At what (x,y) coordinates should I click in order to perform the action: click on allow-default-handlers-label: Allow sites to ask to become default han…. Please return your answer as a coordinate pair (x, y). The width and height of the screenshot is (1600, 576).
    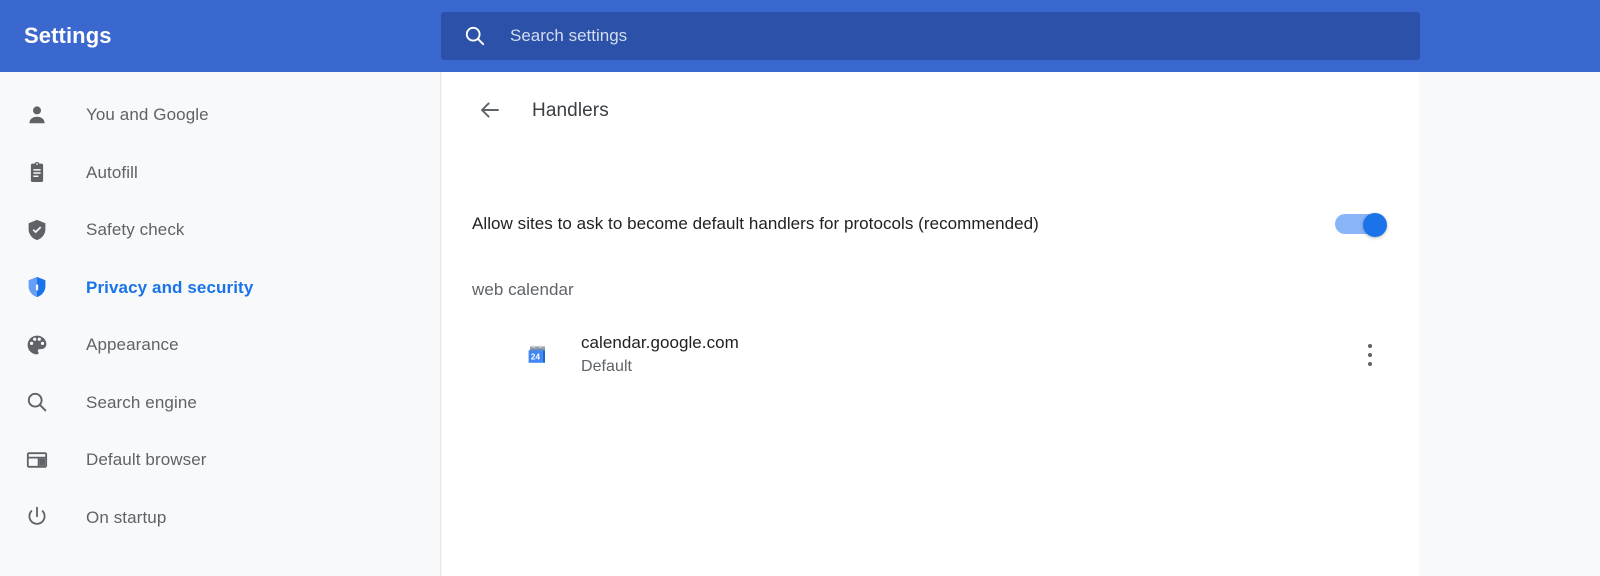
    Looking at the image, I should click on (755, 223).